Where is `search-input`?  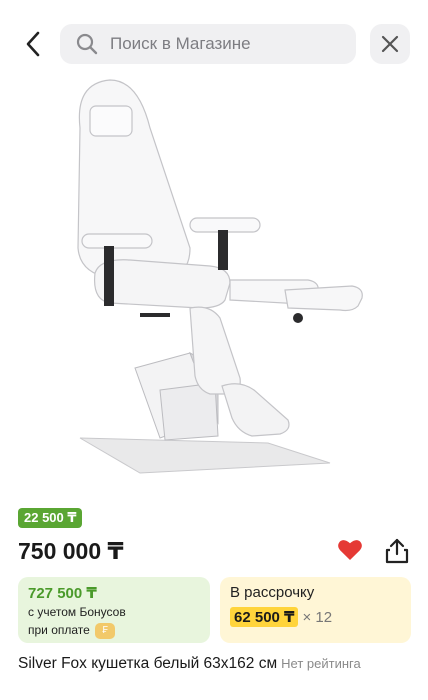 search-input is located at coordinates (225, 44).